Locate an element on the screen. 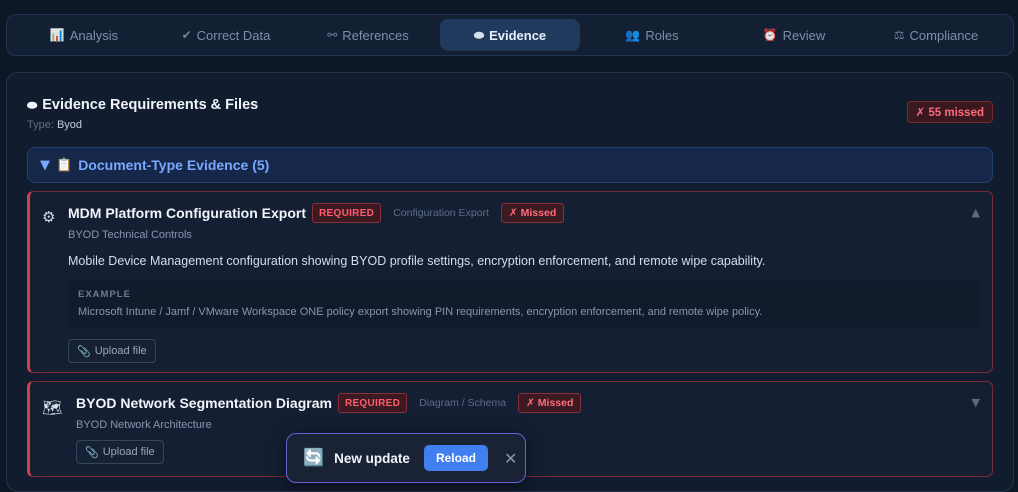 The height and width of the screenshot is (492, 1018). tab-analysis: 📊 Analysis is located at coordinates (84, 35).